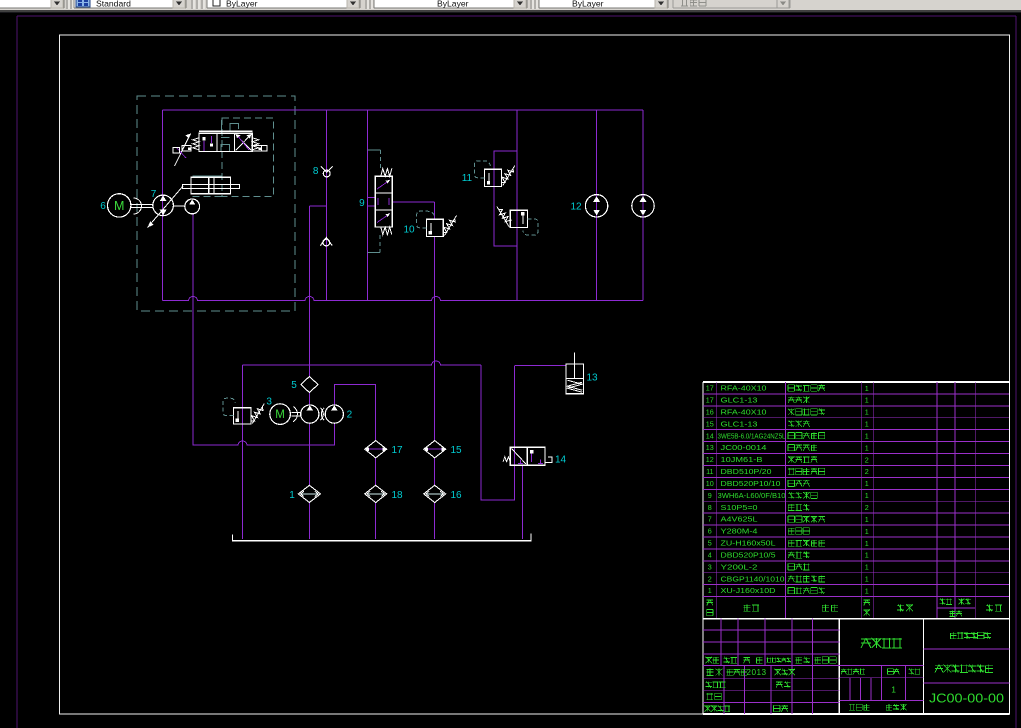  What do you see at coordinates (744, 448) in the screenshot?
I see `svg-text: JC00-0014` at bounding box center [744, 448].